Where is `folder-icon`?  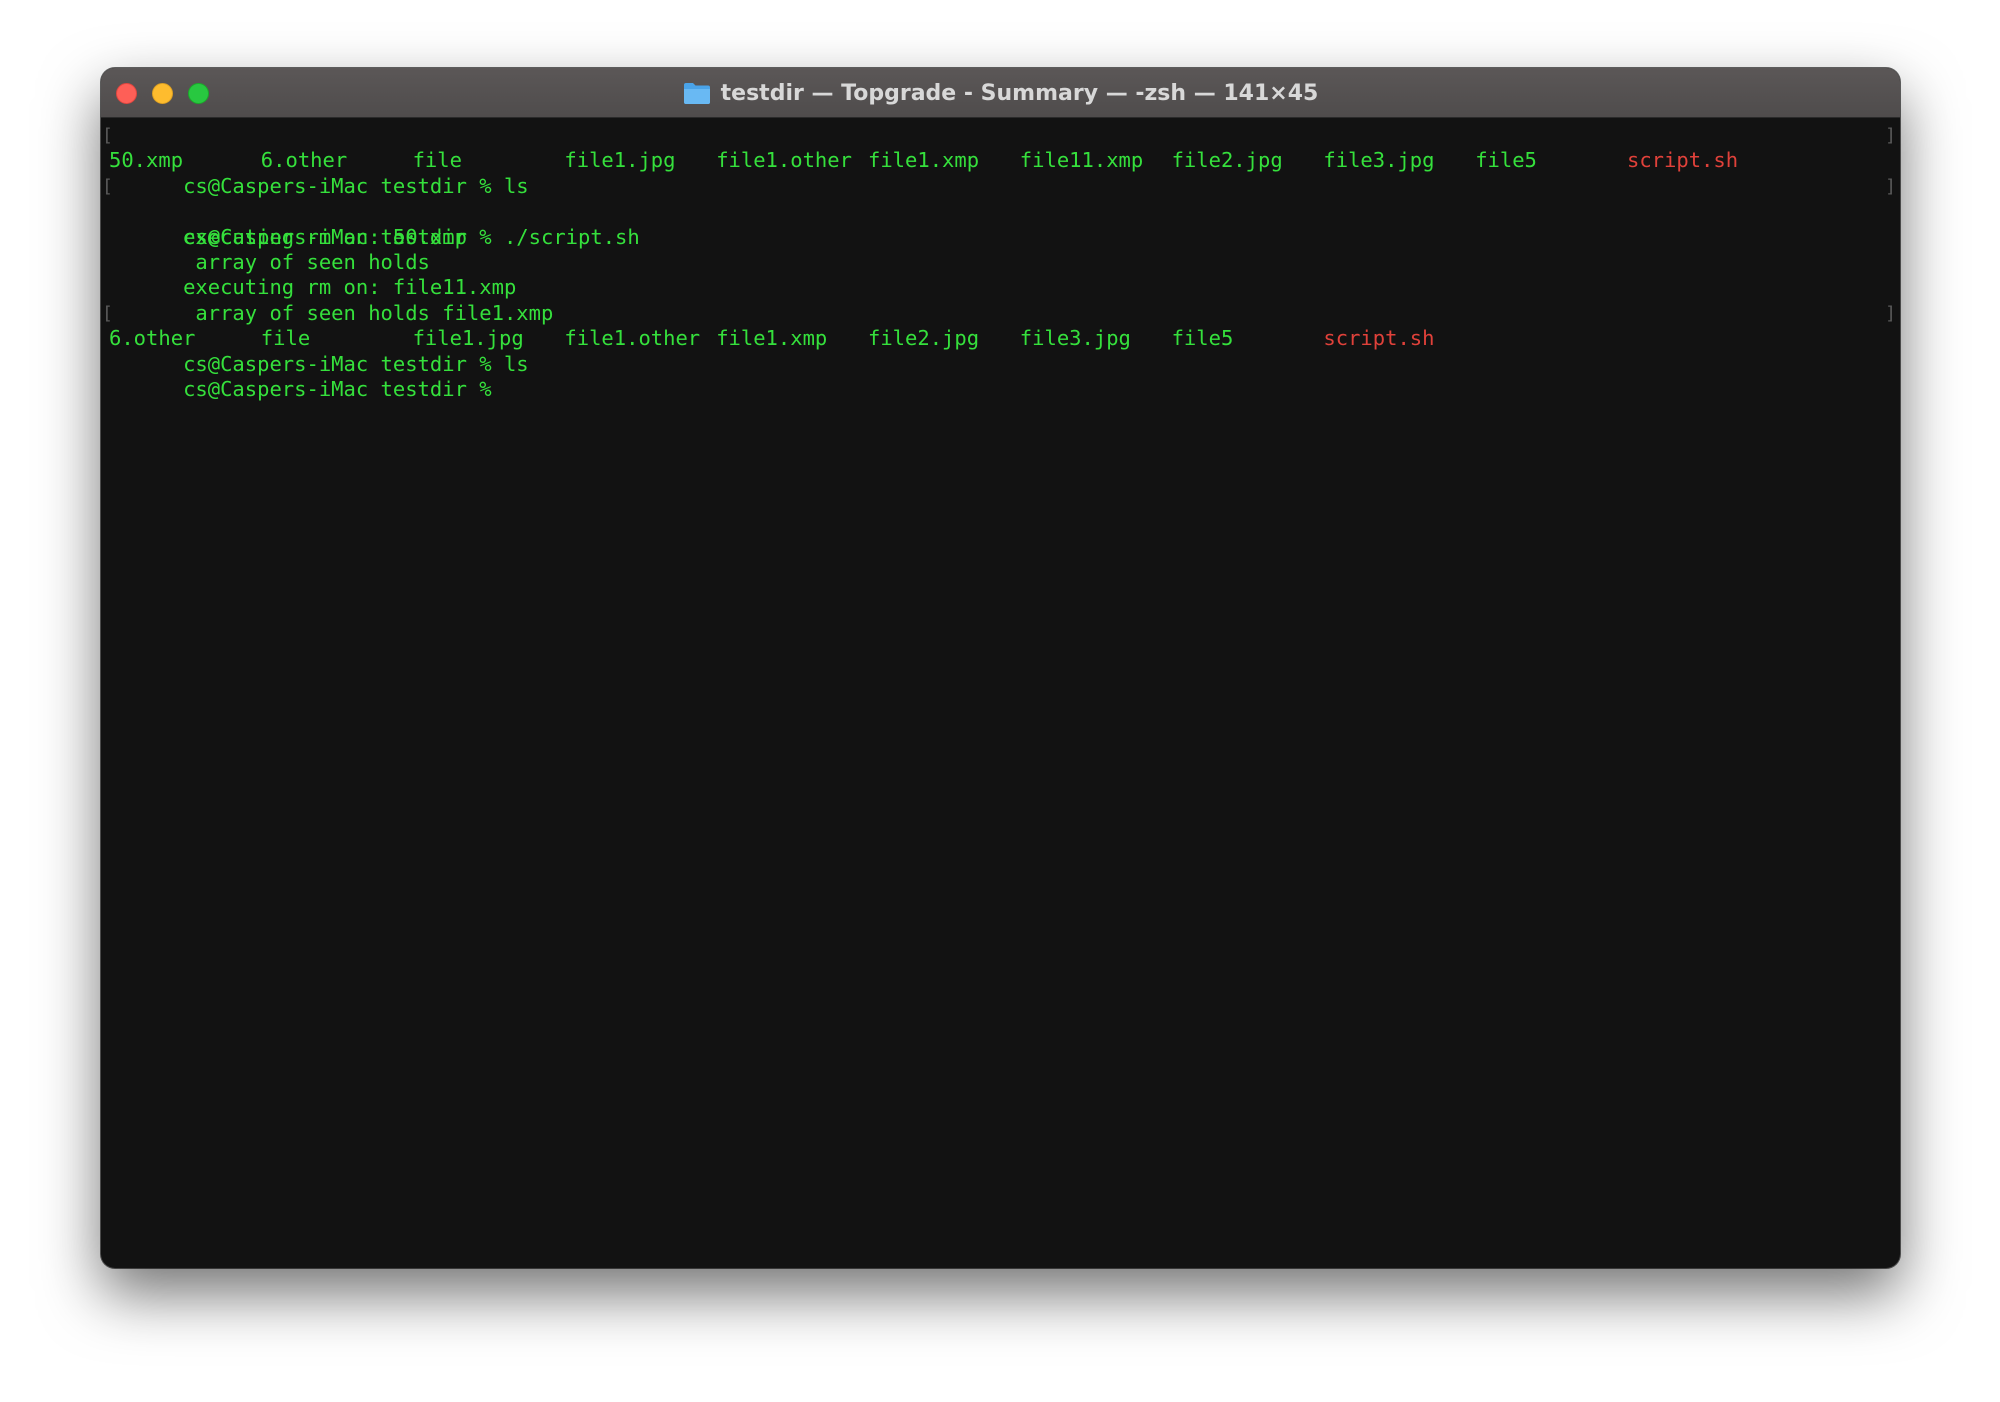
folder-icon is located at coordinates (697, 93).